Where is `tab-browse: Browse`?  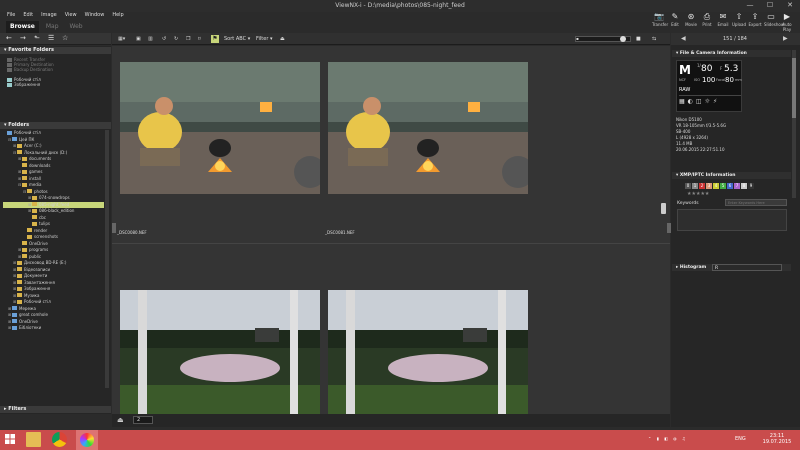 tab-browse: Browse is located at coordinates (22, 27).